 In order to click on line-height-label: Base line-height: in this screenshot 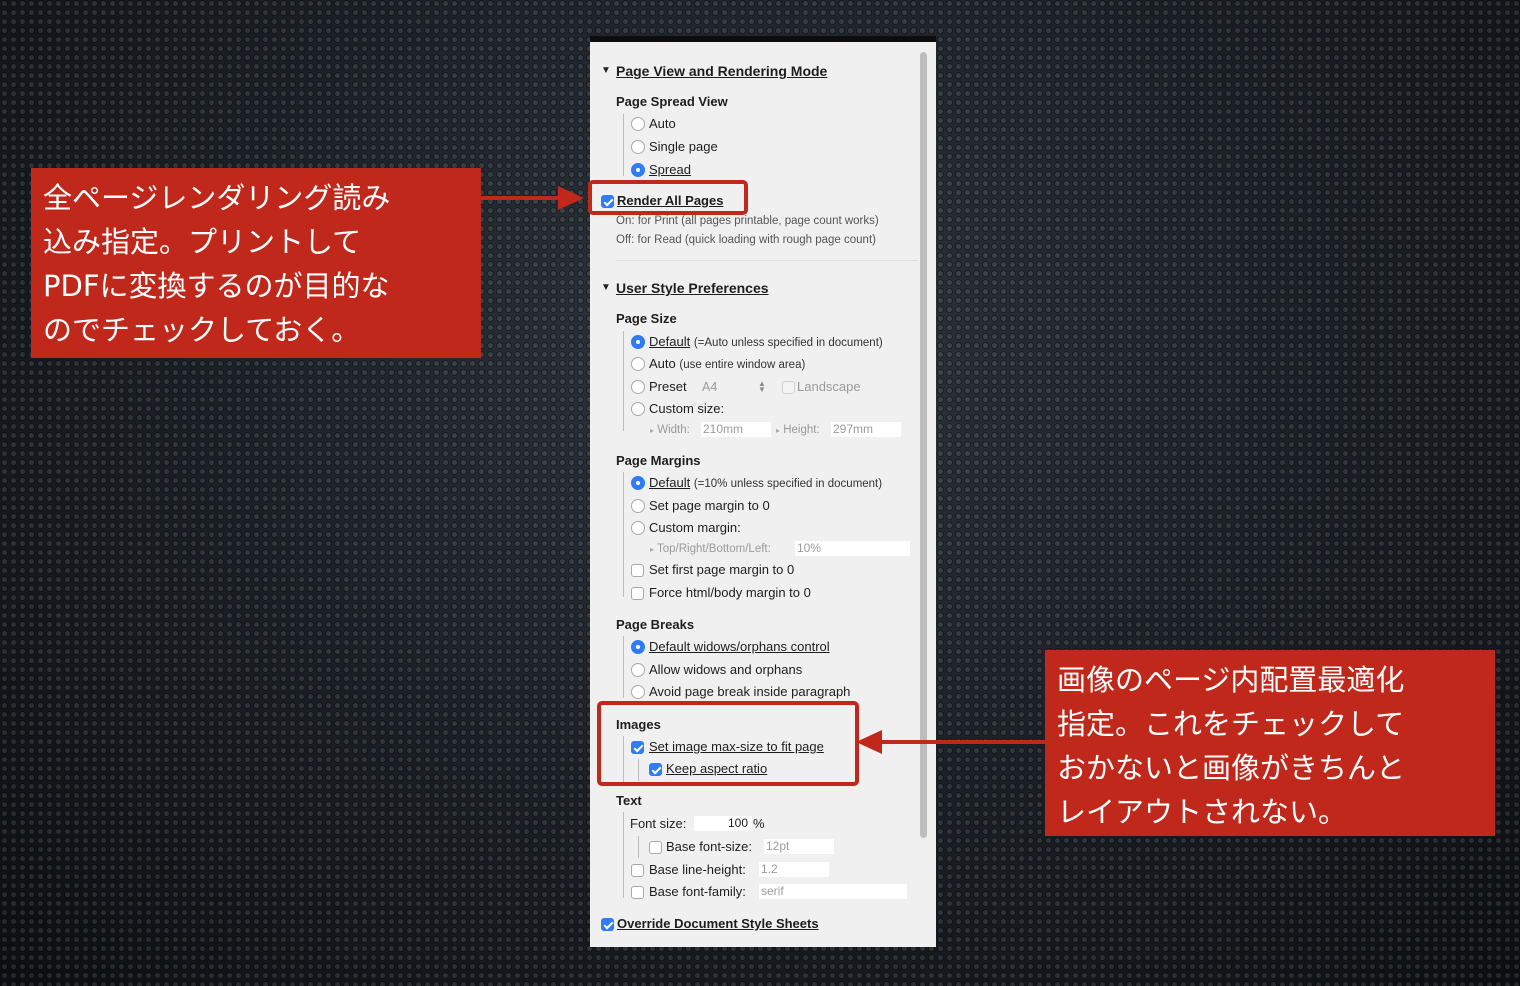, I will do `click(697, 870)`.